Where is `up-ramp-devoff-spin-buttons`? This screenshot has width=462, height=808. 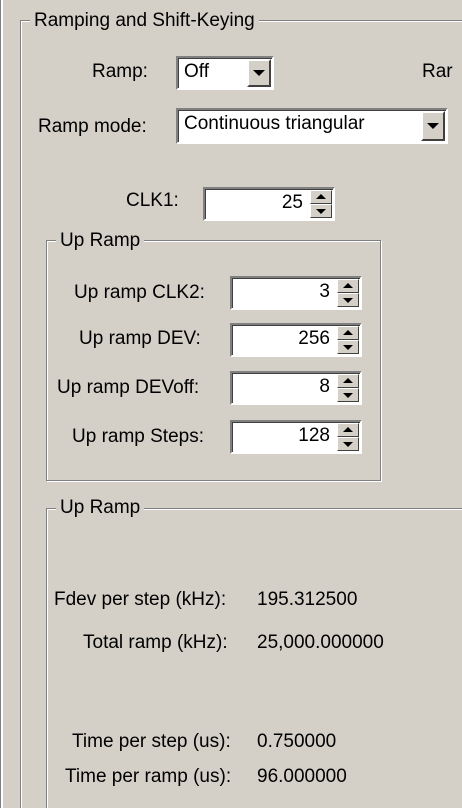 up-ramp-devoff-spin-buttons is located at coordinates (348, 388).